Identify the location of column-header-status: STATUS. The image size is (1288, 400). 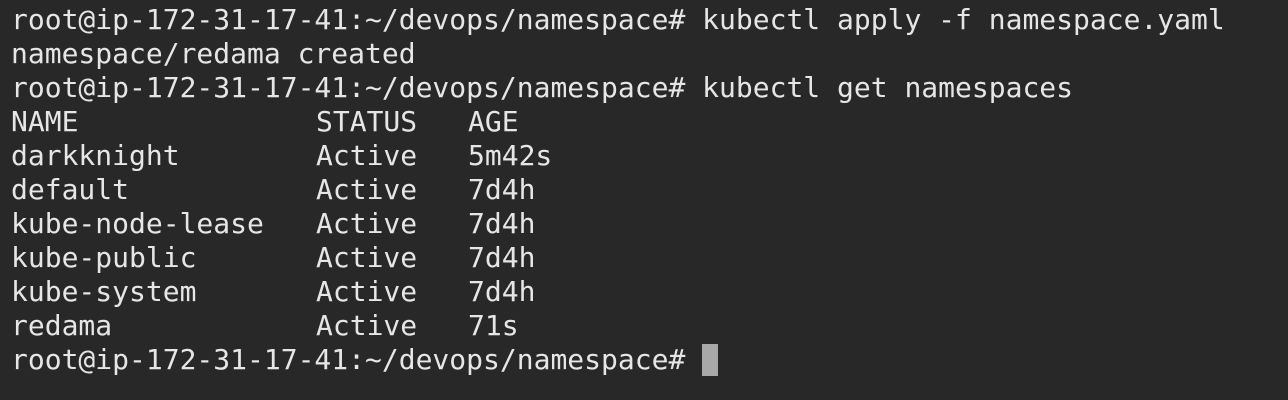
(367, 121).